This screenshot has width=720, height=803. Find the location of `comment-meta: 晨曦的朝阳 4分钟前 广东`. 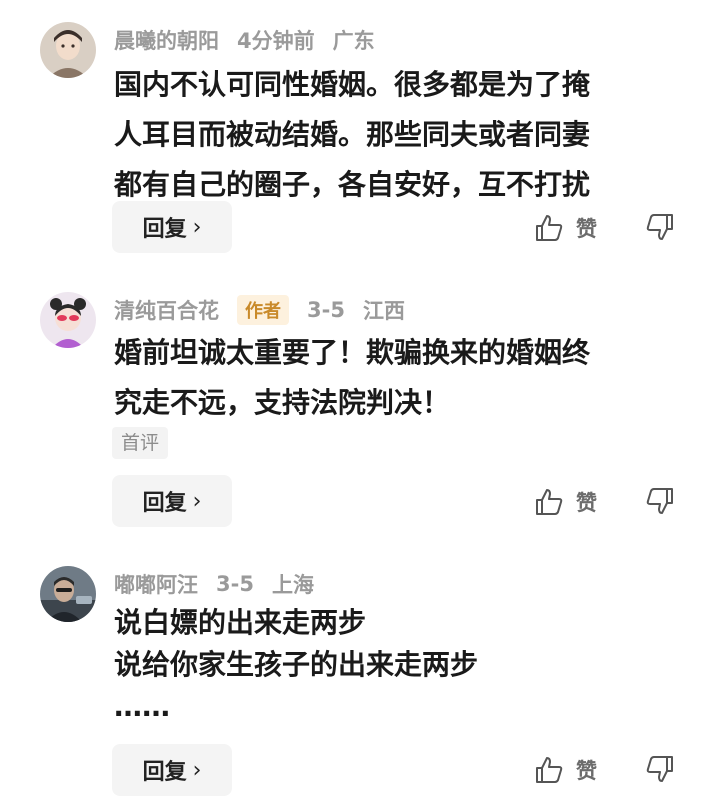

comment-meta: 晨曦的朝阳 4分钟前 广东 is located at coordinates (253, 40).